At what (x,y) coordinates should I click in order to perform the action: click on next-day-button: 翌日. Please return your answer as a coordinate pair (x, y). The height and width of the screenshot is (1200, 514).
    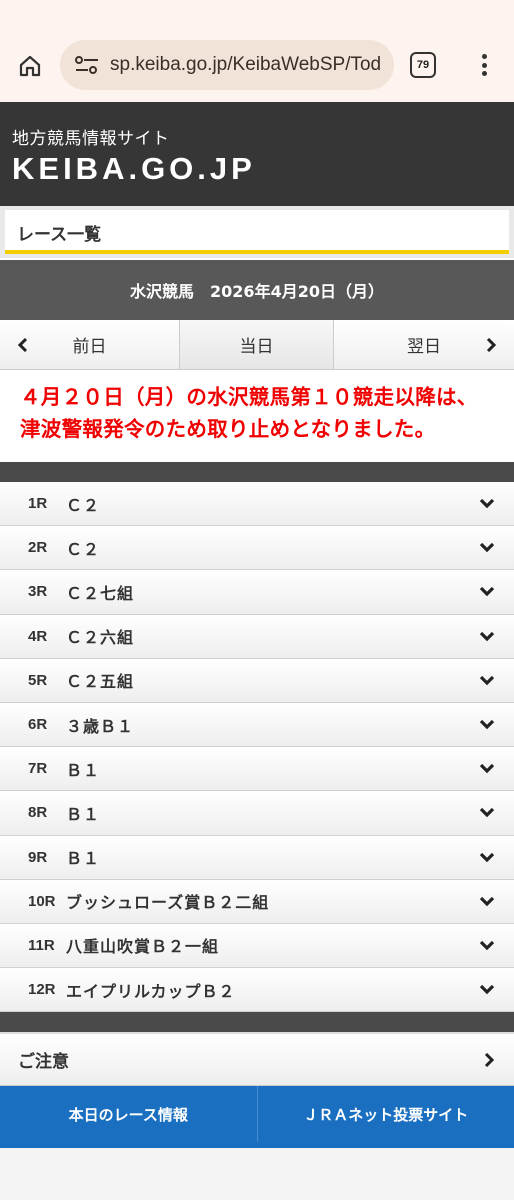
    Looking at the image, I should click on (424, 344).